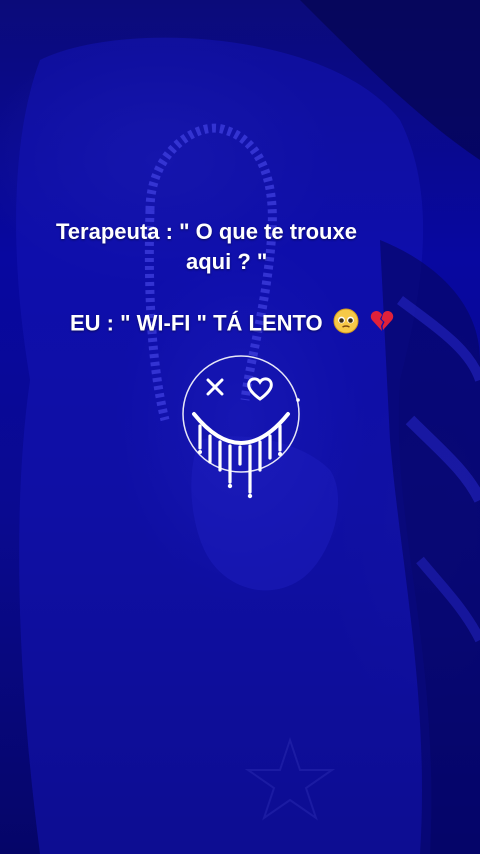 This screenshot has height=854, width=480. I want to click on caption-line-3: EU : " WI-FI " TÁ LENTO, so click(232, 324).